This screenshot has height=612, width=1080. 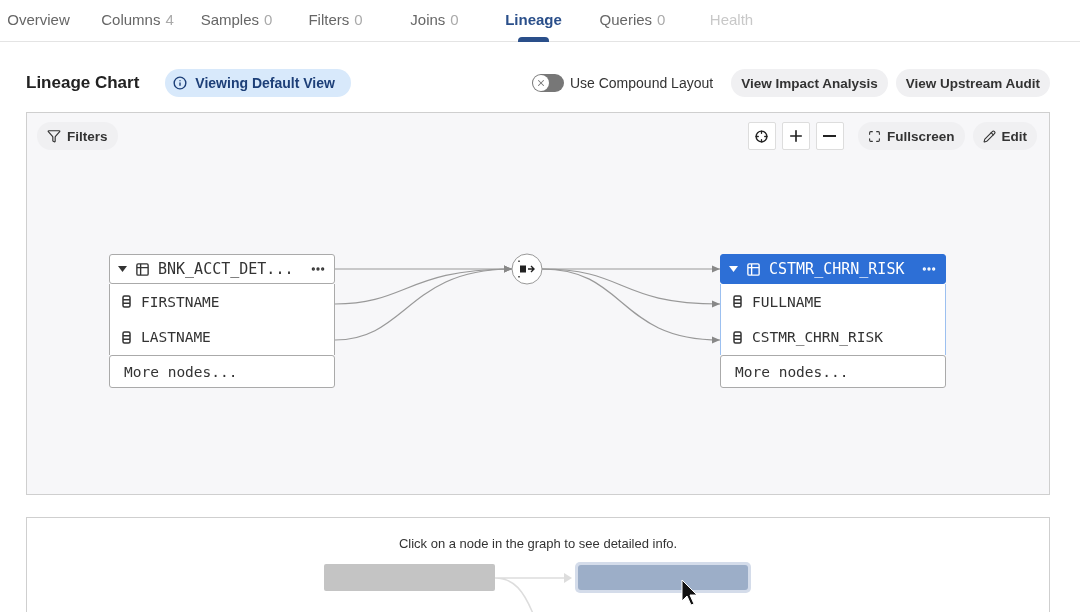 I want to click on column-name: FULLNAME, so click(x=787, y=301).